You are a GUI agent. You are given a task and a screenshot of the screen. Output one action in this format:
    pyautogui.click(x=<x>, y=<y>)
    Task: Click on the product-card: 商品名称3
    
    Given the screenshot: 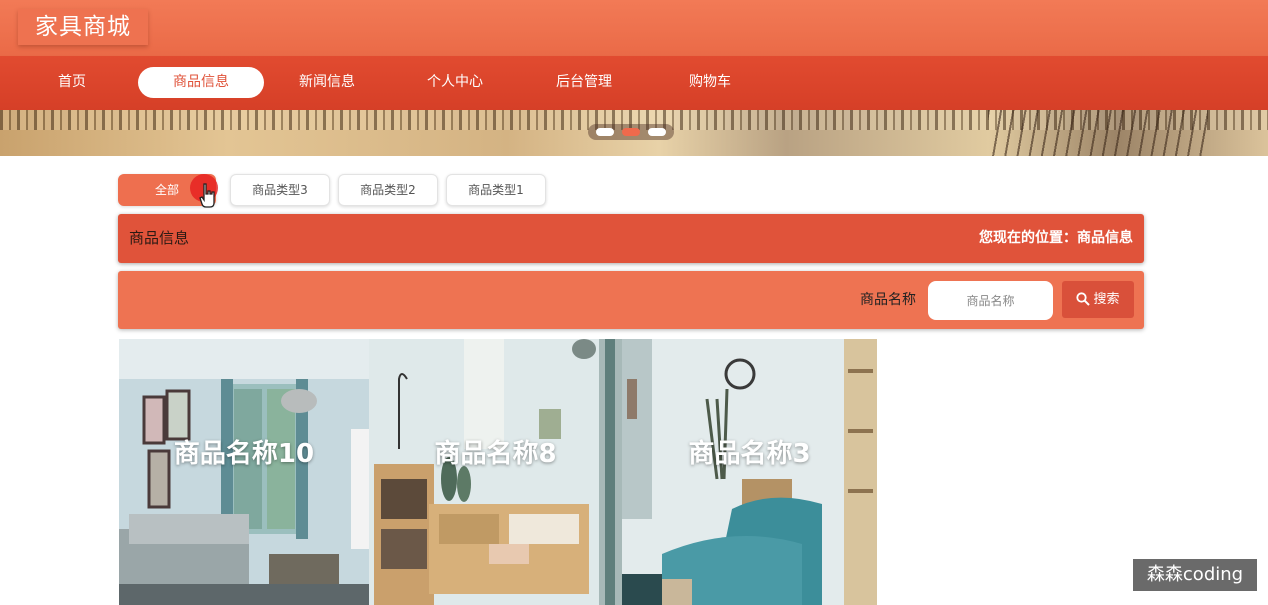 What is the action you would take?
    pyautogui.click(x=749, y=472)
    